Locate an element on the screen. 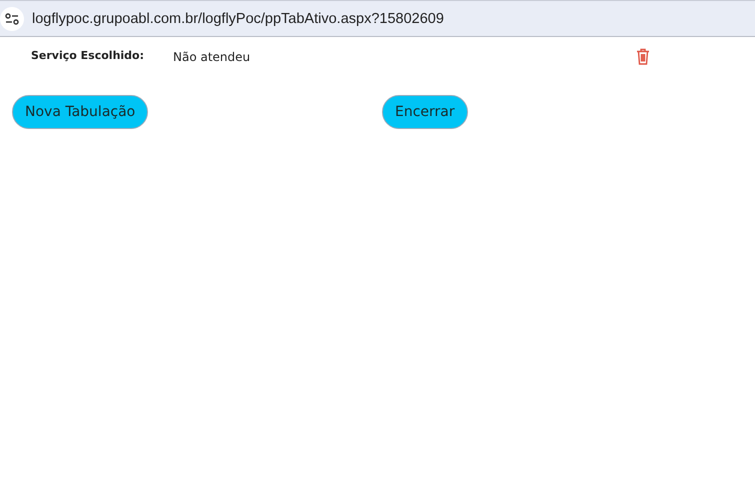  action-button: Encerrar is located at coordinates (425, 112).